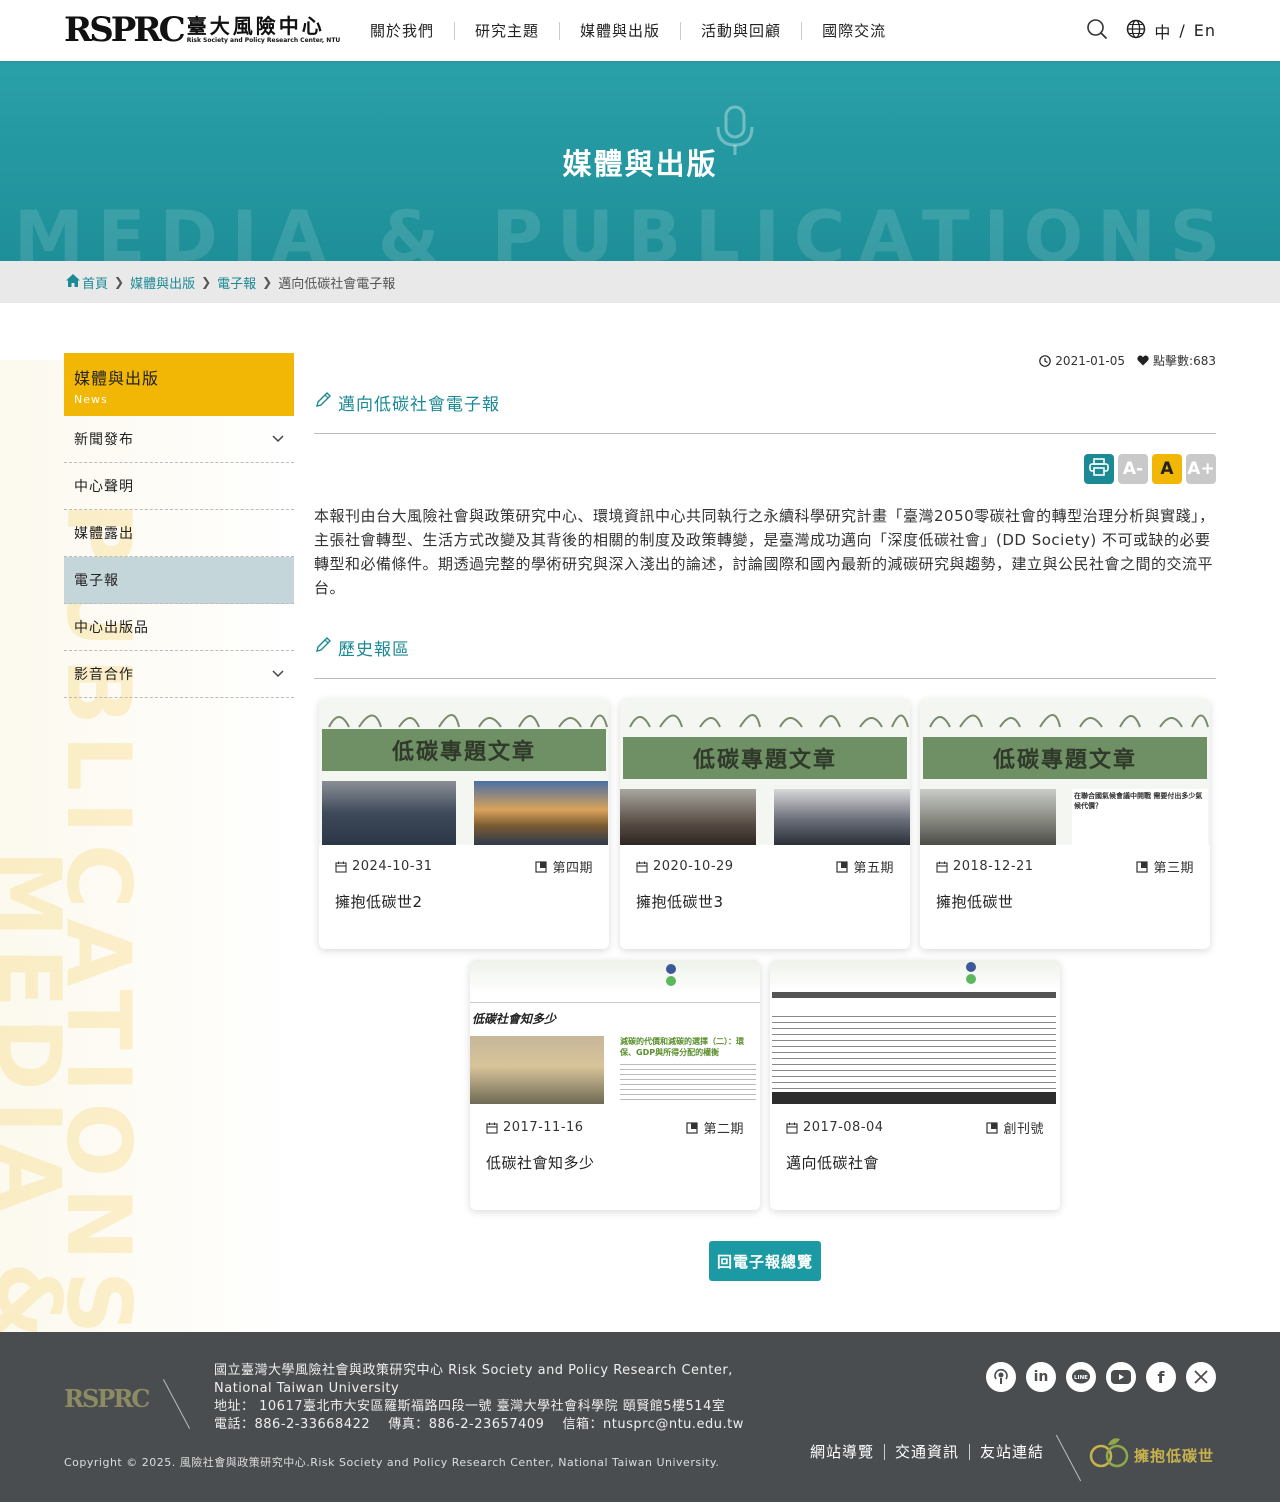 The height and width of the screenshot is (1502, 1280). Describe the element at coordinates (179, 439) in the screenshot. I see `sidebar-item-press: 新聞發布` at that location.